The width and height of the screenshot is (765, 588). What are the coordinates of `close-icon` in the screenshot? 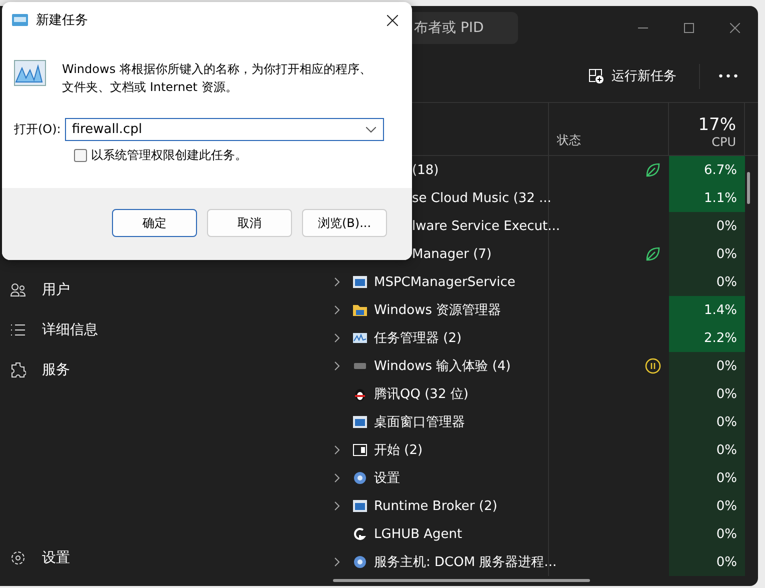 It's located at (392, 20).